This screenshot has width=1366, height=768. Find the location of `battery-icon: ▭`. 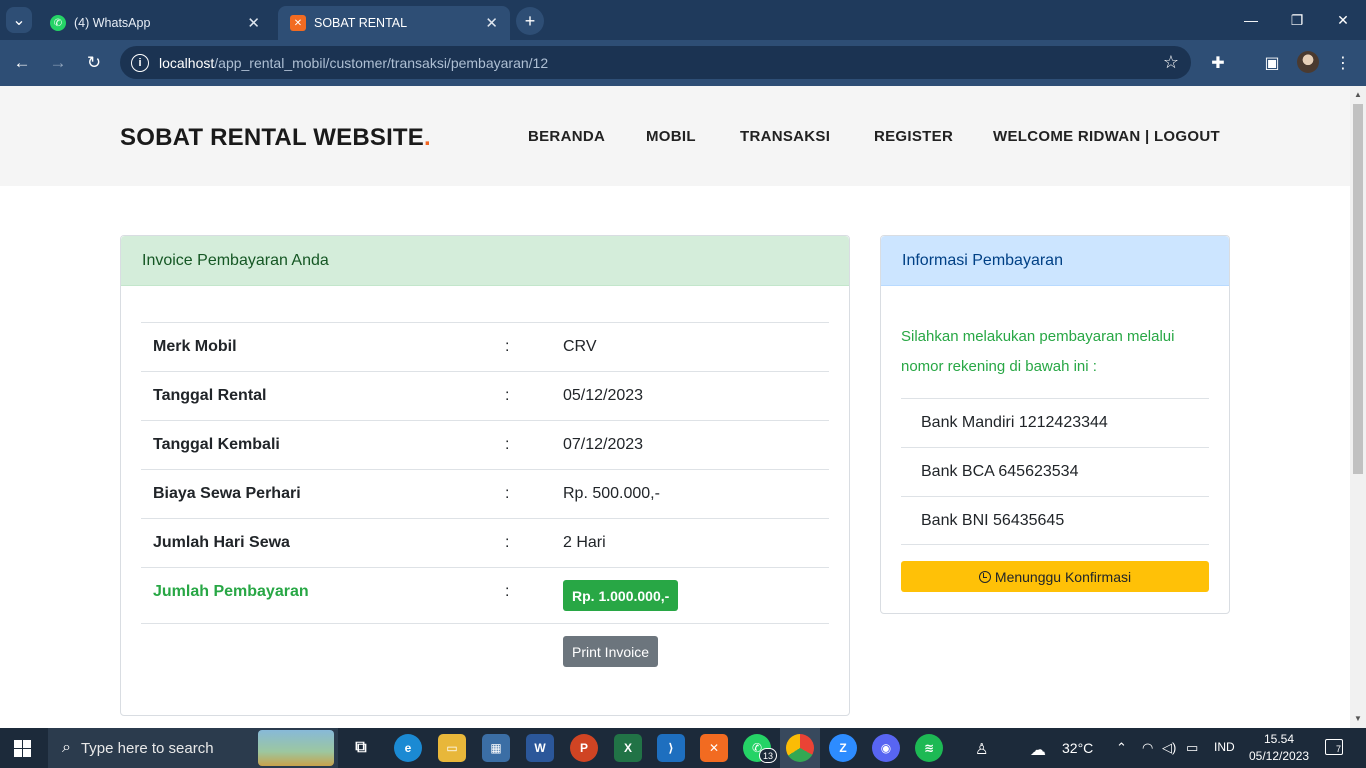

battery-icon: ▭ is located at coordinates (1192, 748).